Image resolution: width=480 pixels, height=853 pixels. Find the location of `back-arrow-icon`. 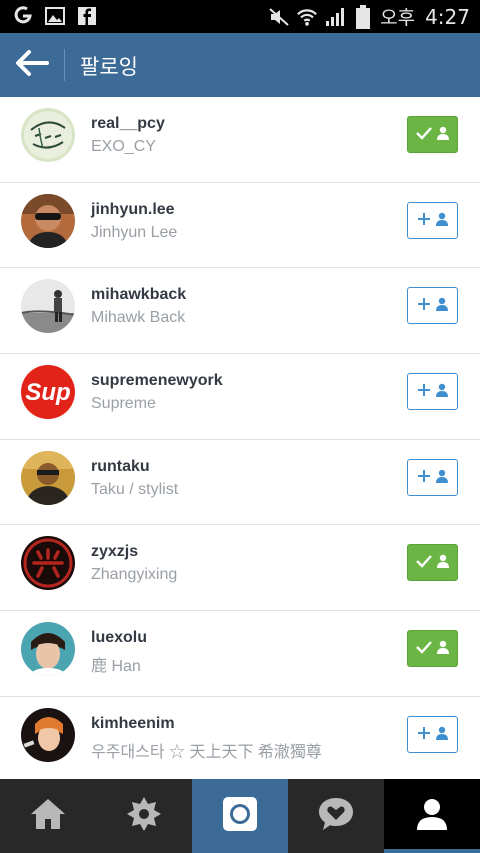

back-arrow-icon is located at coordinates (32, 65).